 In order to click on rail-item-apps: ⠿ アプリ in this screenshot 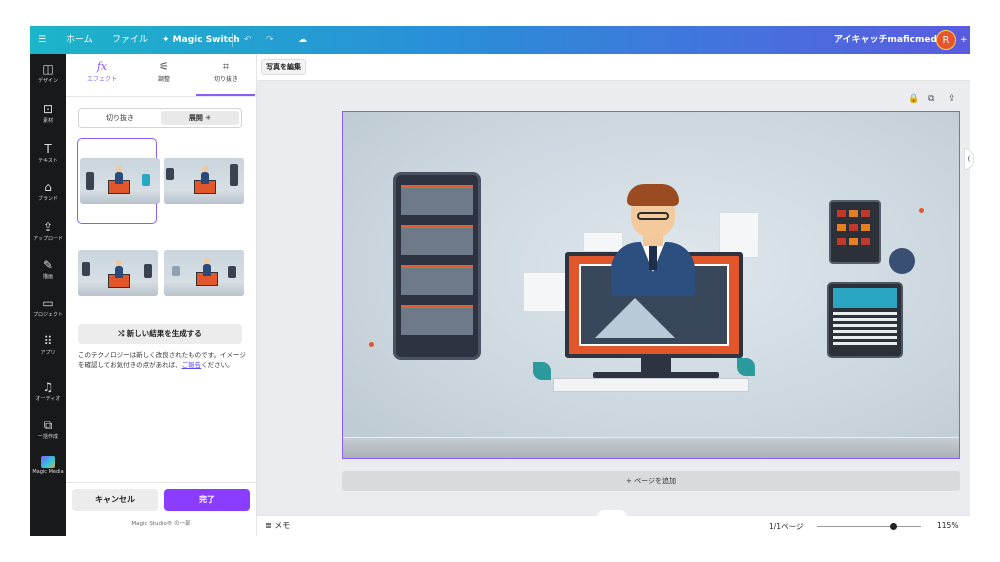, I will do `click(48, 345)`.